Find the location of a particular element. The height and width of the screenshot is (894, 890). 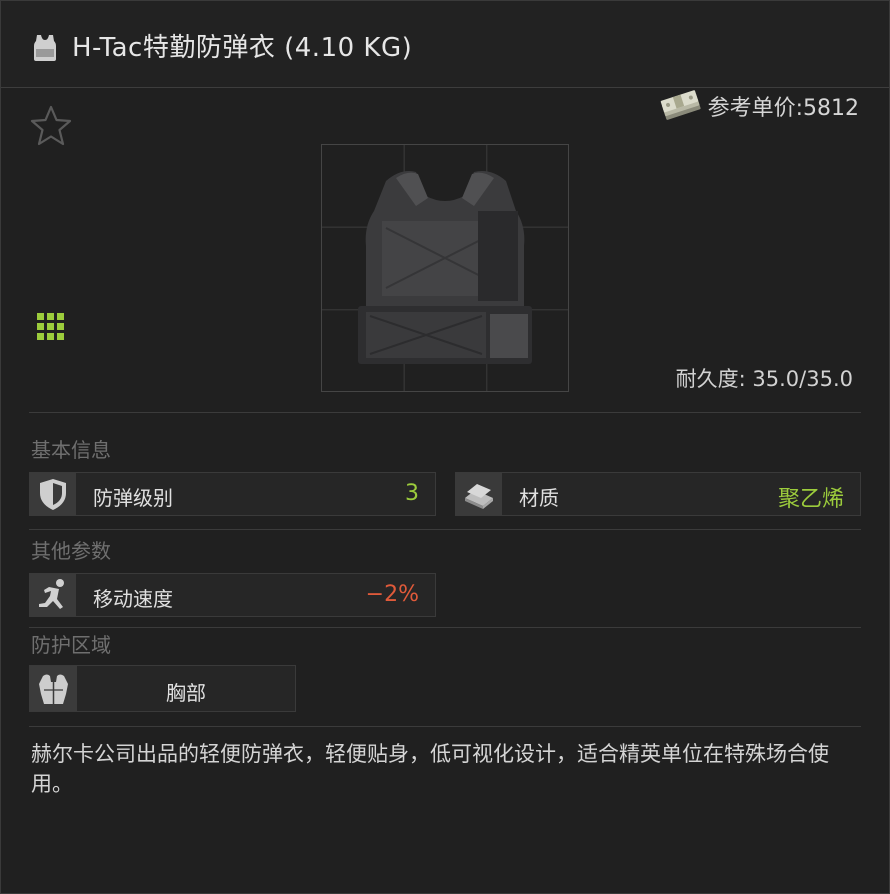

chest-armor-icon is located at coordinates (53, 689).